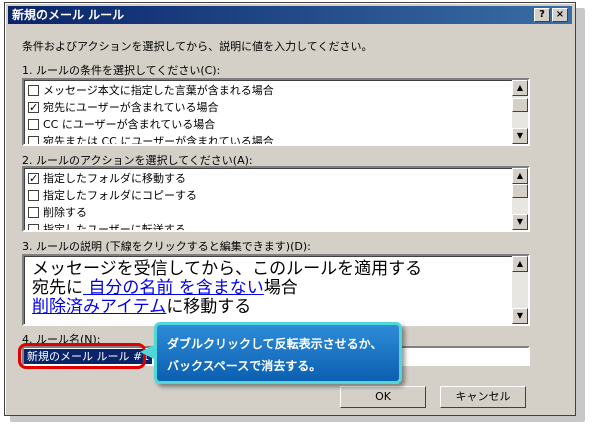 The height and width of the screenshot is (432, 600). I want to click on deleted-items-link: 削除済みアイテム, so click(99, 307).